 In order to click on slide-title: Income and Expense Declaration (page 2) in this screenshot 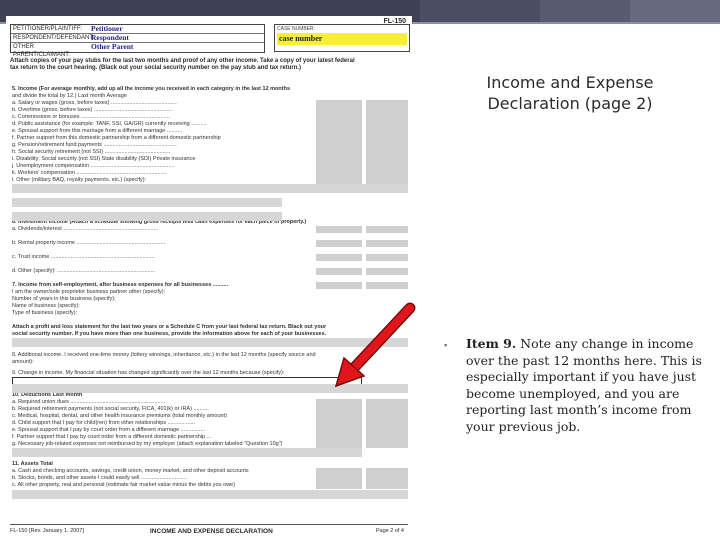, I will do `click(570, 93)`.